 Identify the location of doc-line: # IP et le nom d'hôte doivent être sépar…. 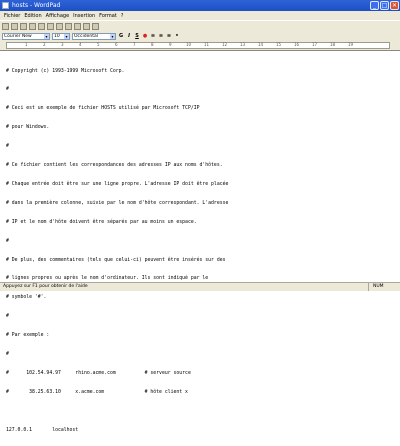
(101, 222).